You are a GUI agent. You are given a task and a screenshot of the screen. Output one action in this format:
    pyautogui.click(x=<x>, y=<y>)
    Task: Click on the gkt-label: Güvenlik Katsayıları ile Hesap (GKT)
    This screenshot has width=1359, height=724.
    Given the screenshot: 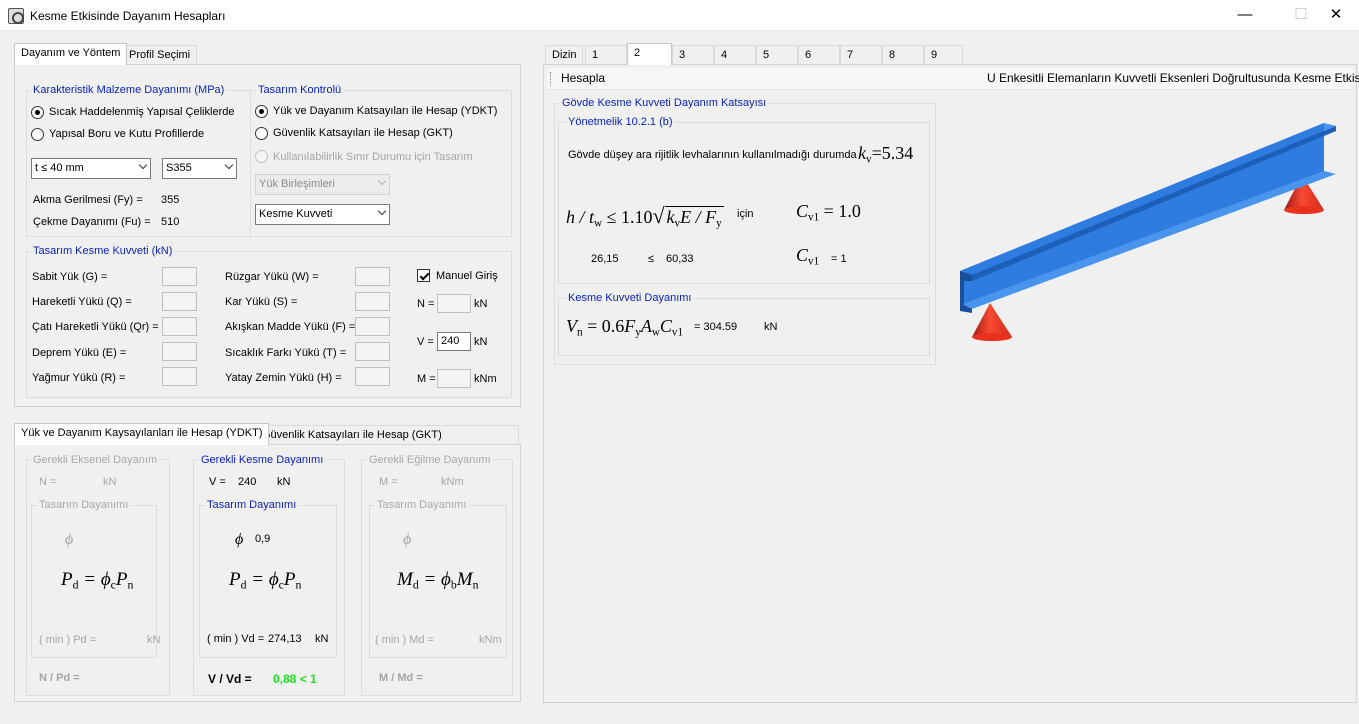 What is the action you would take?
    pyautogui.click(x=363, y=133)
    